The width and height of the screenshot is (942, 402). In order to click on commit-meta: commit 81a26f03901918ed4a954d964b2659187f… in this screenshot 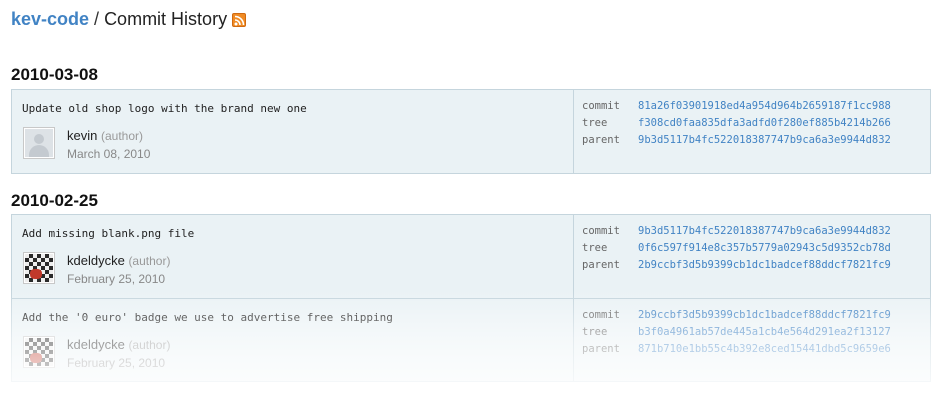, I will do `click(752, 131)`.